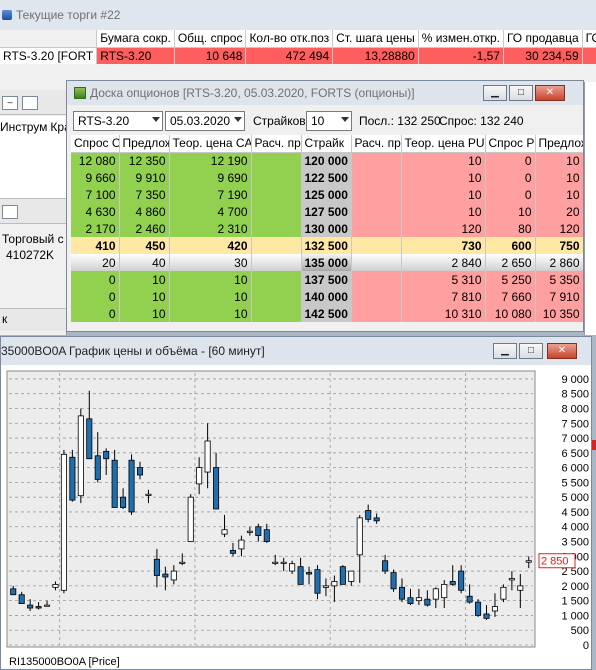 This screenshot has width=596, height=670. I want to click on minimize-icon: –, so click(10, 103).